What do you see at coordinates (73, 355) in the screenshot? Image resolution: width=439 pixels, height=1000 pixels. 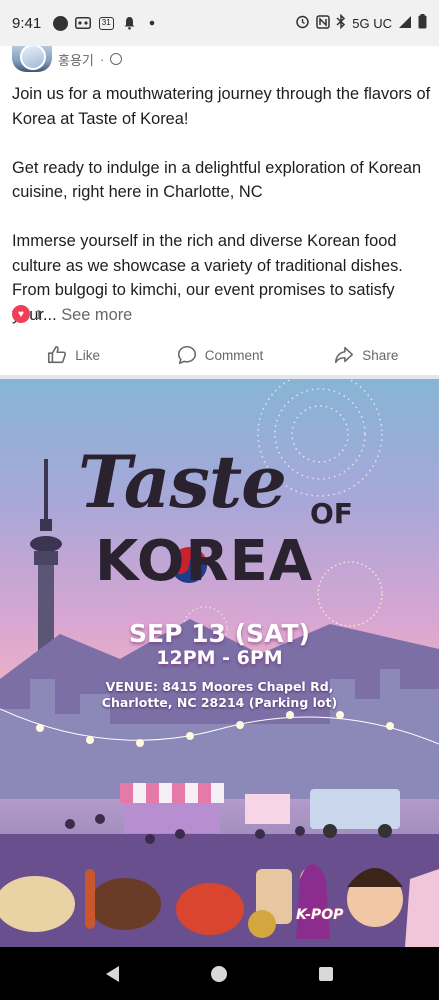 I see `like-button: Like` at bounding box center [73, 355].